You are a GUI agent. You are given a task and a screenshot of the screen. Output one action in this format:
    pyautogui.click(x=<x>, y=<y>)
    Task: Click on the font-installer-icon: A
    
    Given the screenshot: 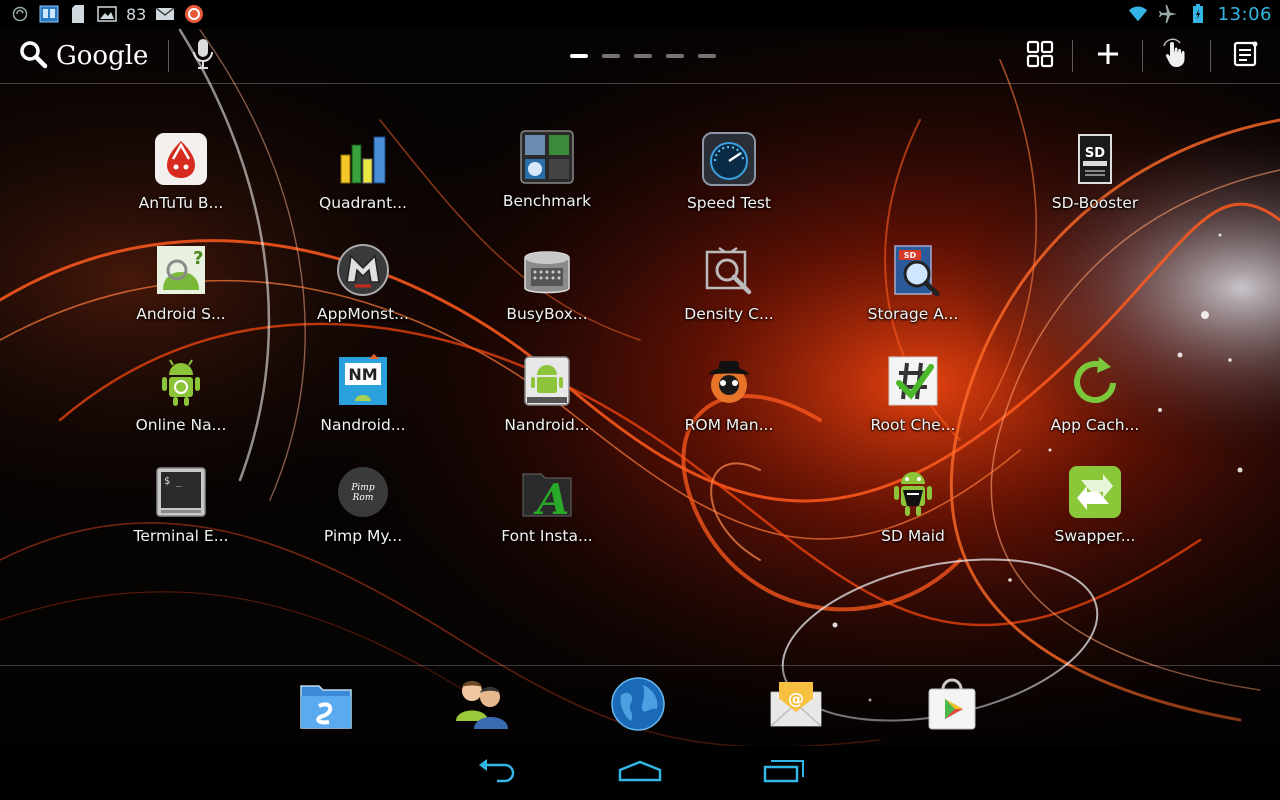 What is the action you would take?
    pyautogui.click(x=547, y=492)
    